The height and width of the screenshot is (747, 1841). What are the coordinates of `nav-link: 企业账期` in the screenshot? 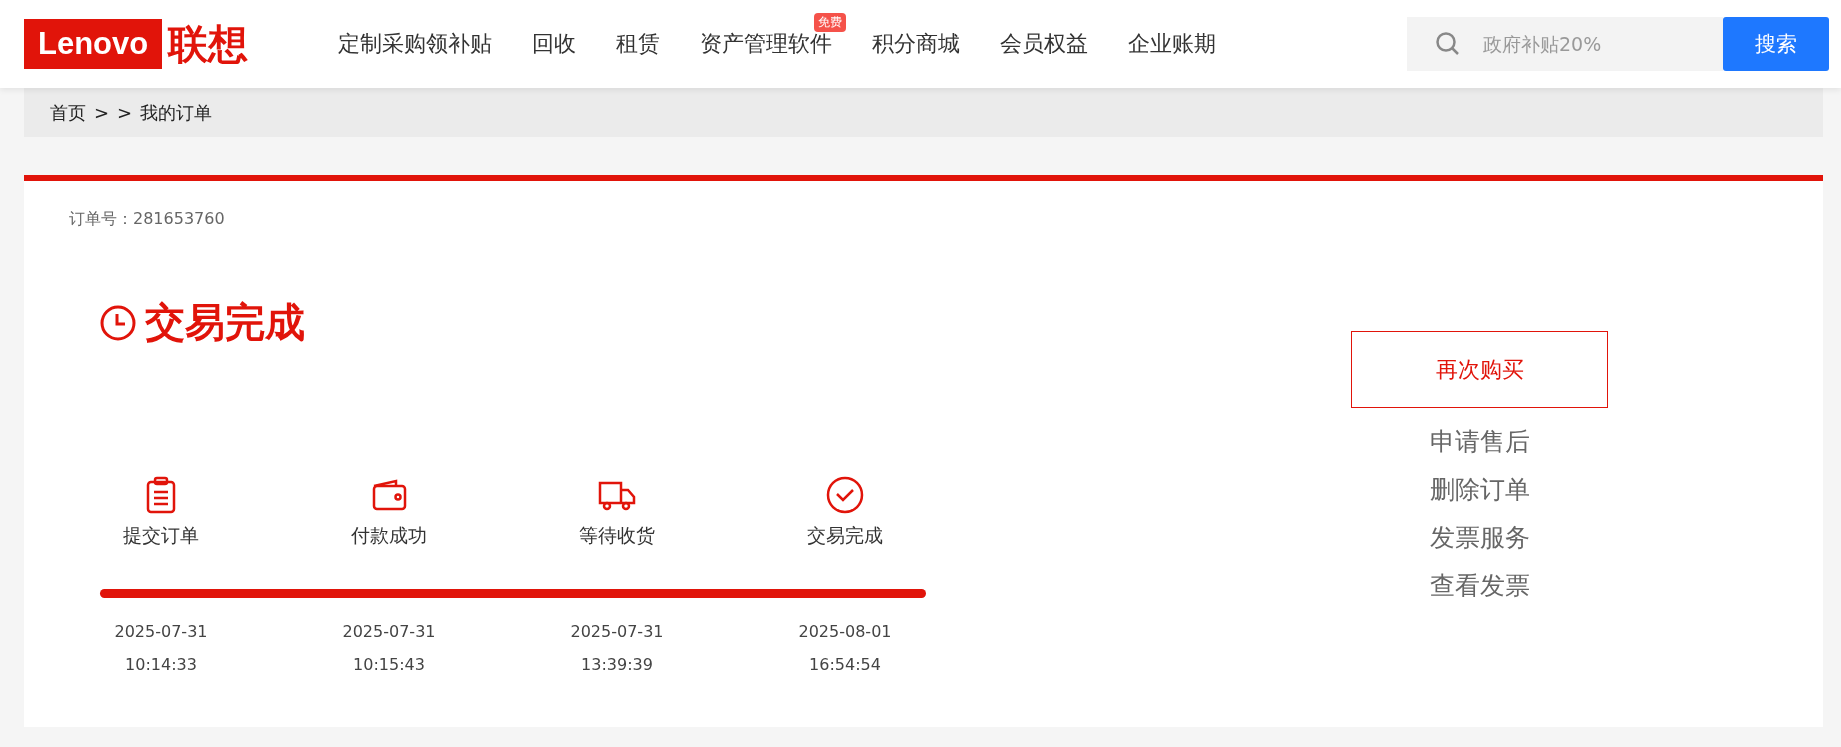 It's located at (1172, 43).